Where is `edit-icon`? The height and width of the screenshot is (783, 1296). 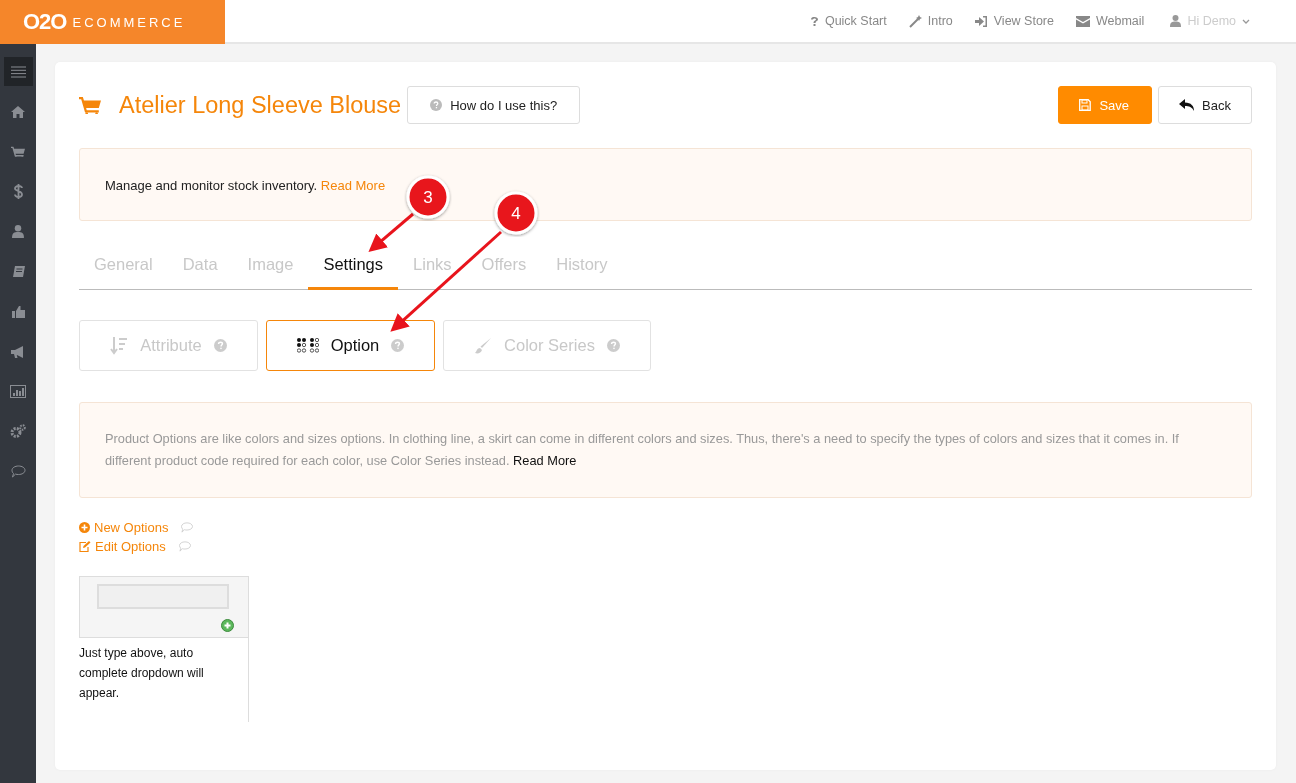
edit-icon is located at coordinates (85, 546).